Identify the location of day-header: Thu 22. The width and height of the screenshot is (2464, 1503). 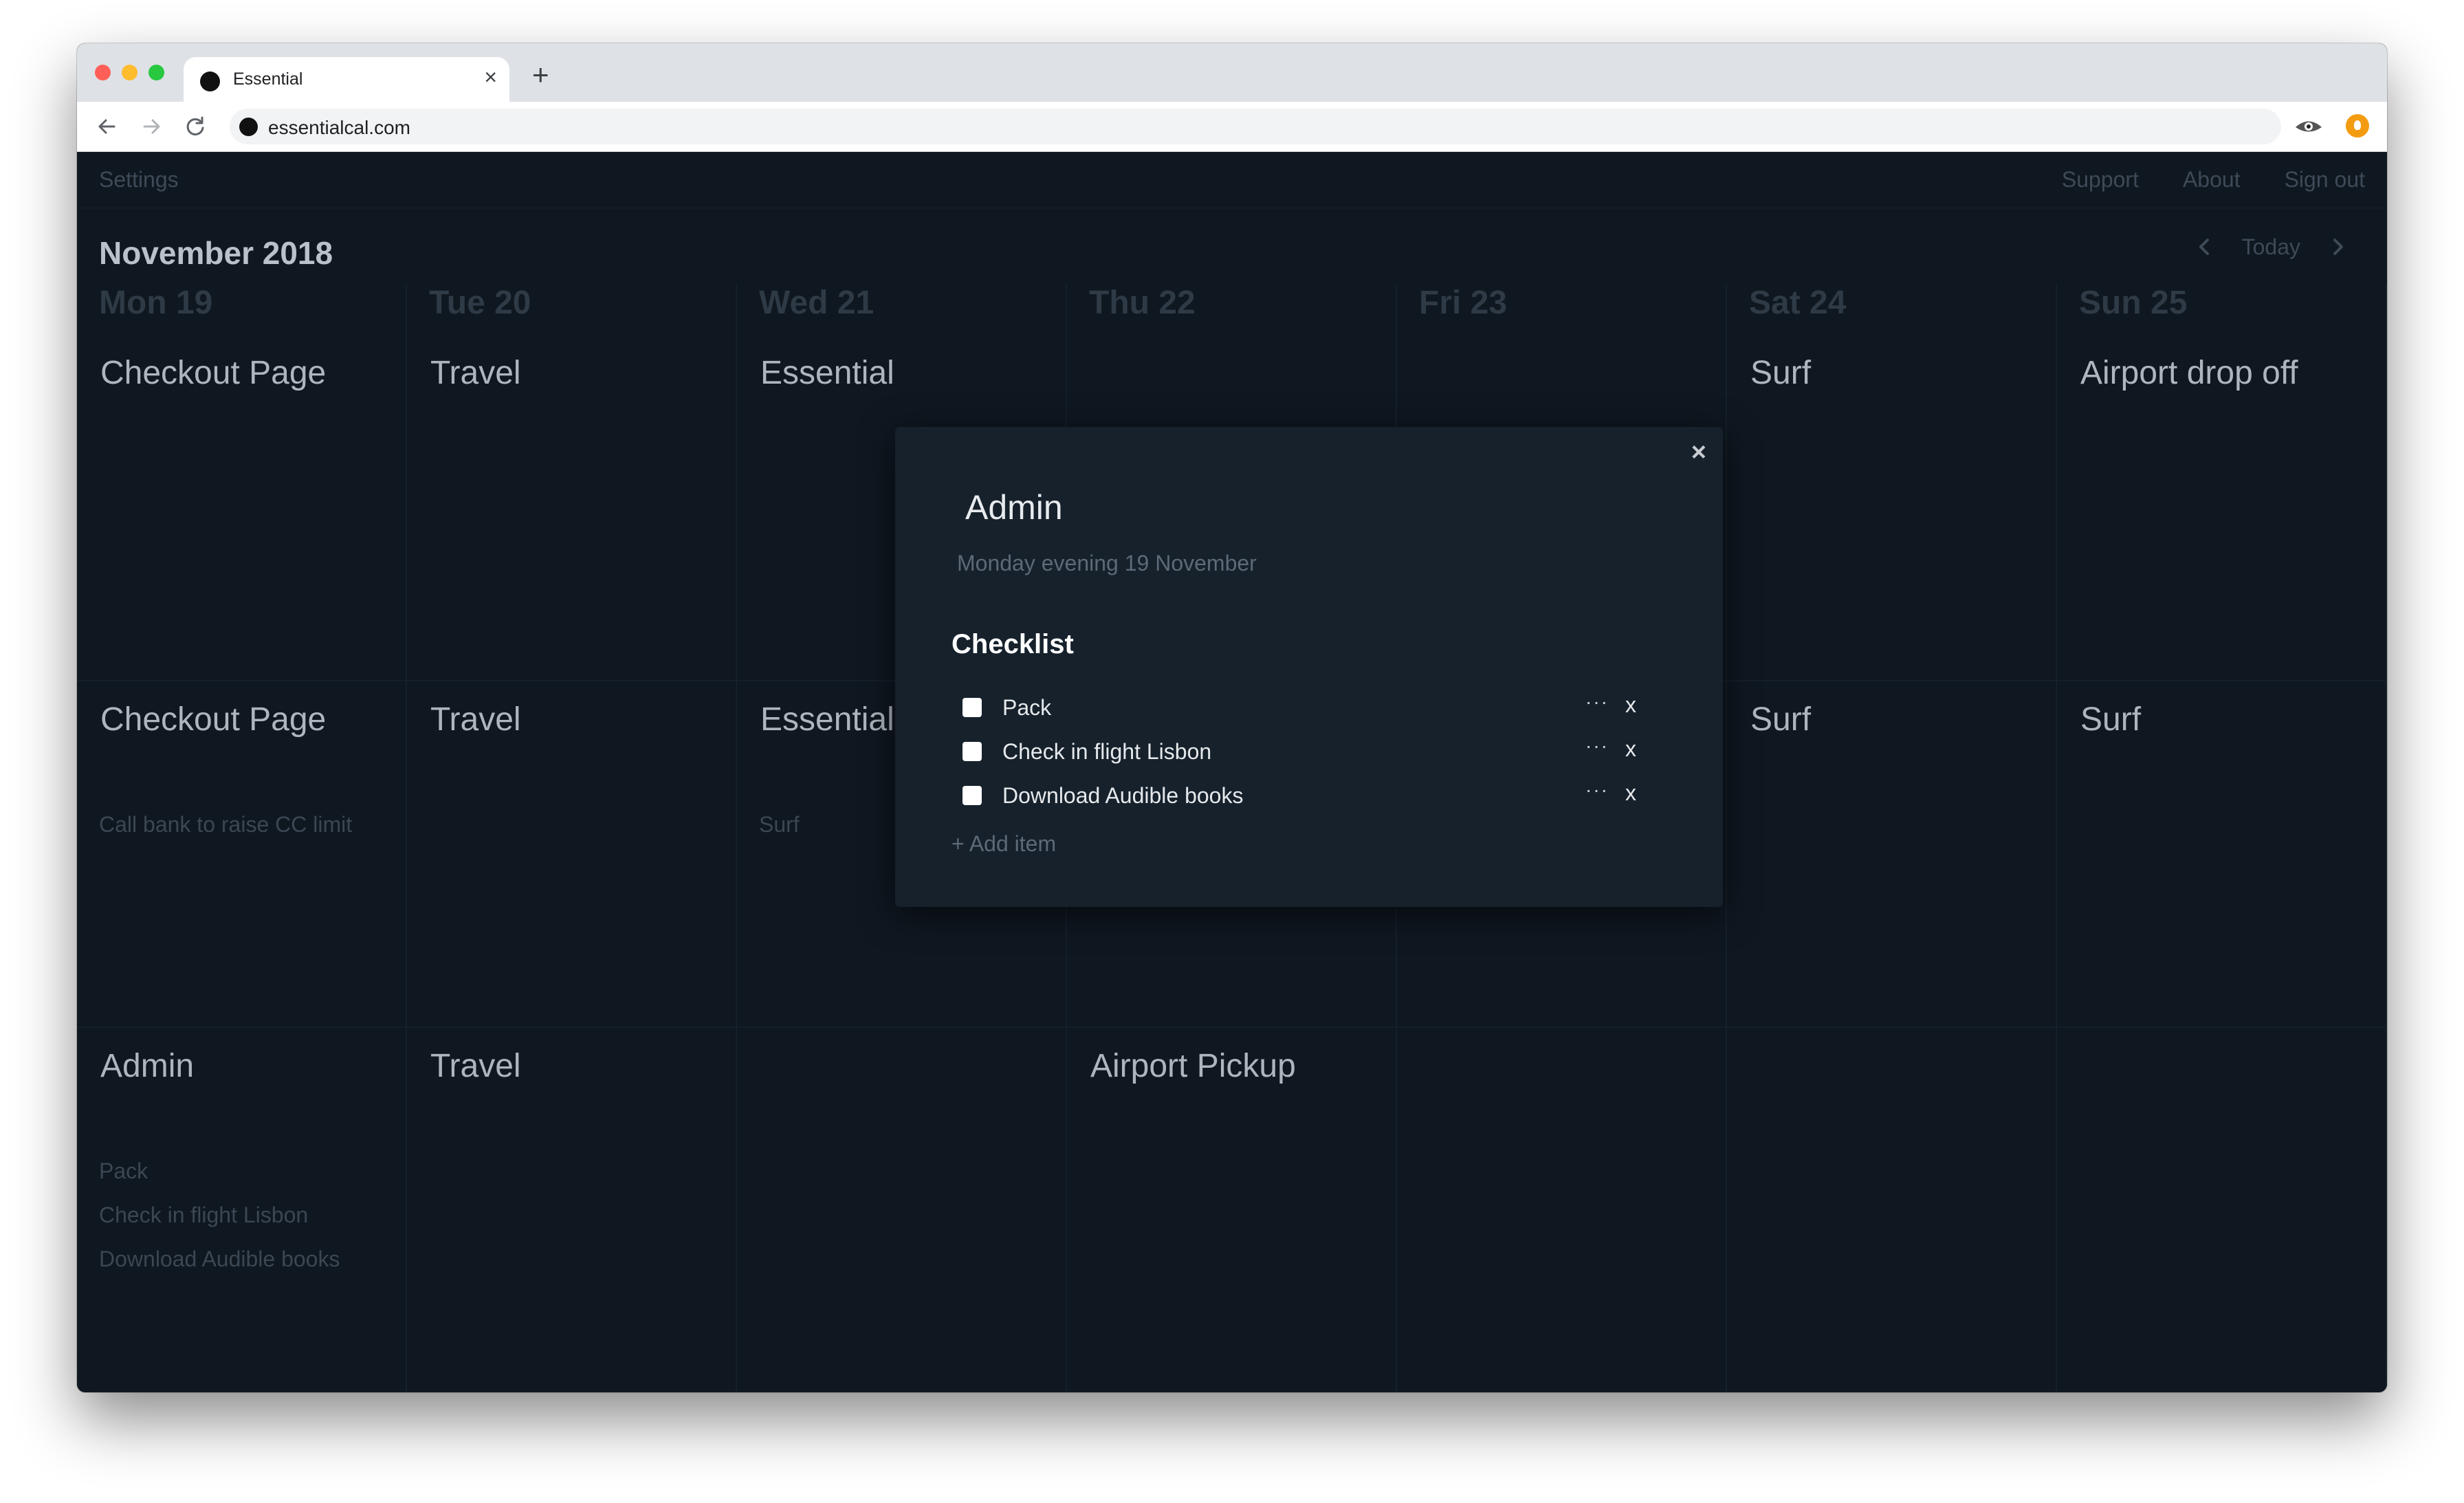
(1142, 303).